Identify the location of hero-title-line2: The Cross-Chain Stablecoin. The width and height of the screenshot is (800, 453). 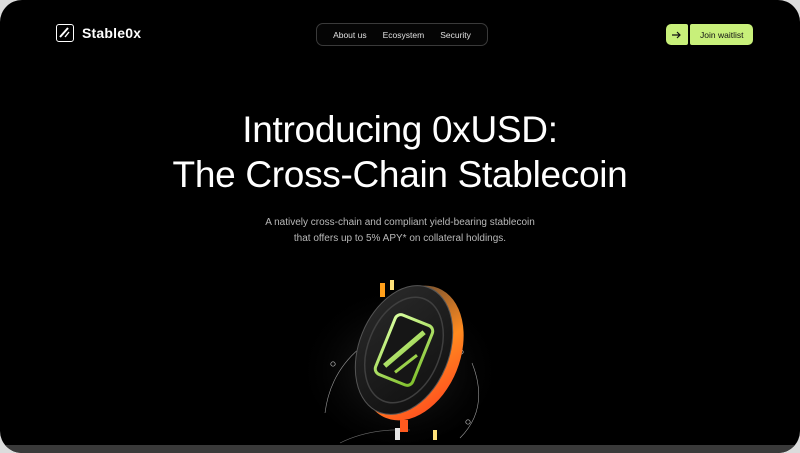
(400, 174).